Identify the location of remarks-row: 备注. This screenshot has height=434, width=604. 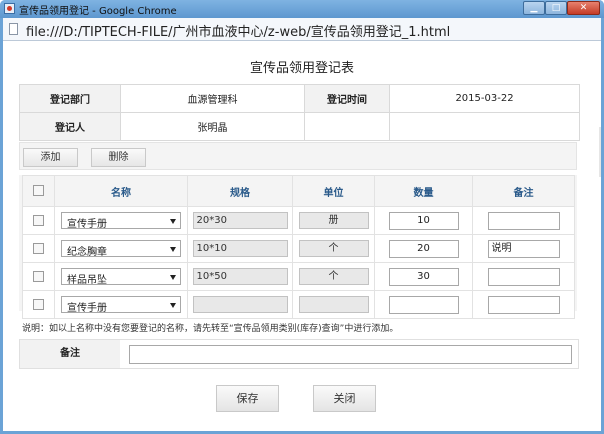
(299, 354).